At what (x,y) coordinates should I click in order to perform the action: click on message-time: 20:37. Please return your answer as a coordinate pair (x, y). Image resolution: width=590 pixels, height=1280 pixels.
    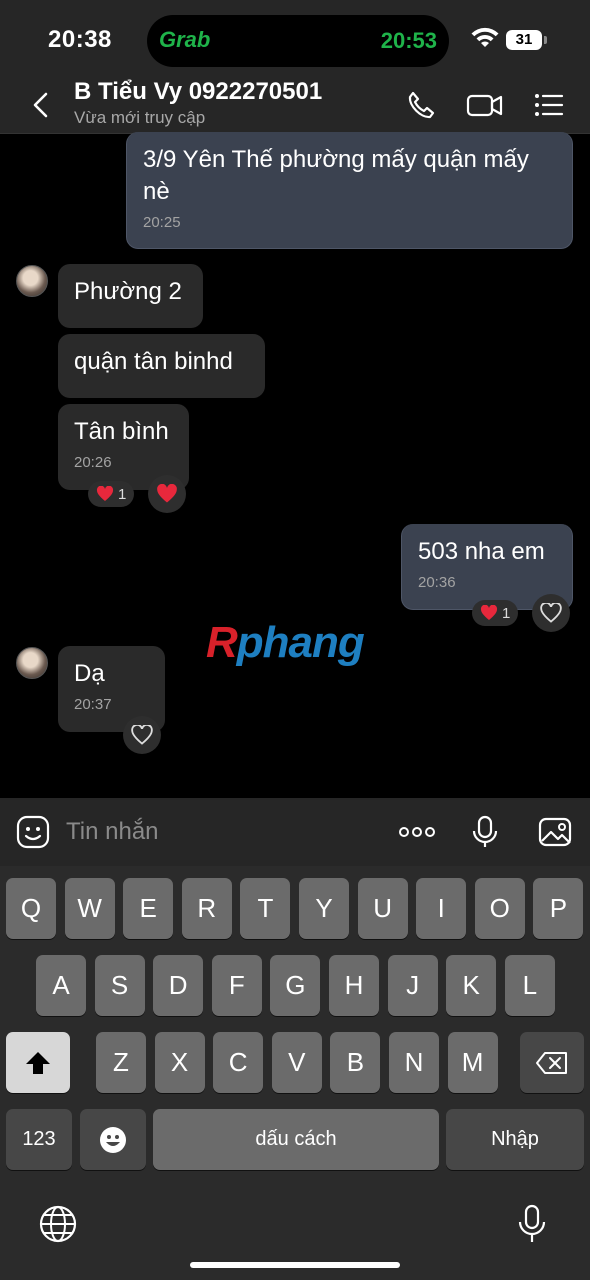
    Looking at the image, I should click on (93, 704).